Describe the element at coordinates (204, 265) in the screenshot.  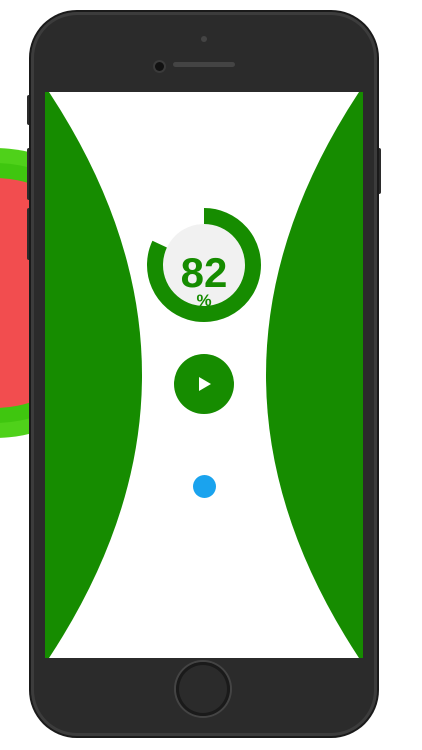
I see `progress-ring-inner` at that location.